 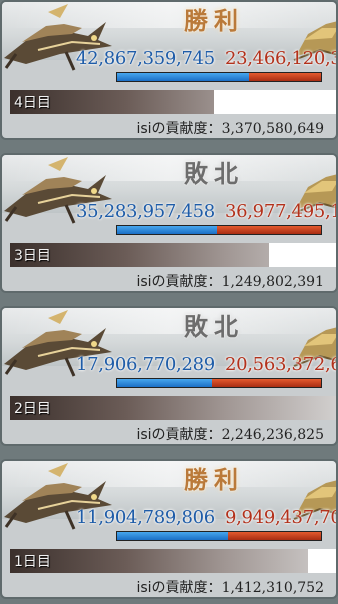 I want to click on contribution-value: 3,370,580,649, so click(x=272, y=129).